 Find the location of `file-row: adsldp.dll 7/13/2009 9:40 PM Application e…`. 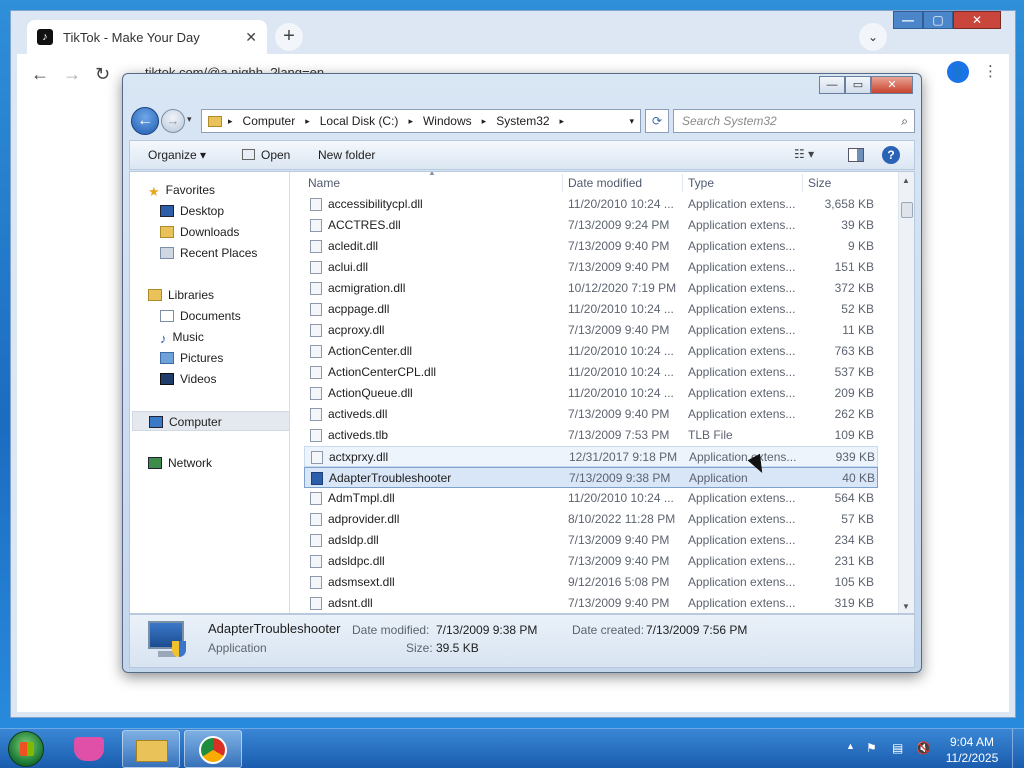

file-row: adsldp.dll 7/13/2009 9:40 PM Application e… is located at coordinates (591, 540).